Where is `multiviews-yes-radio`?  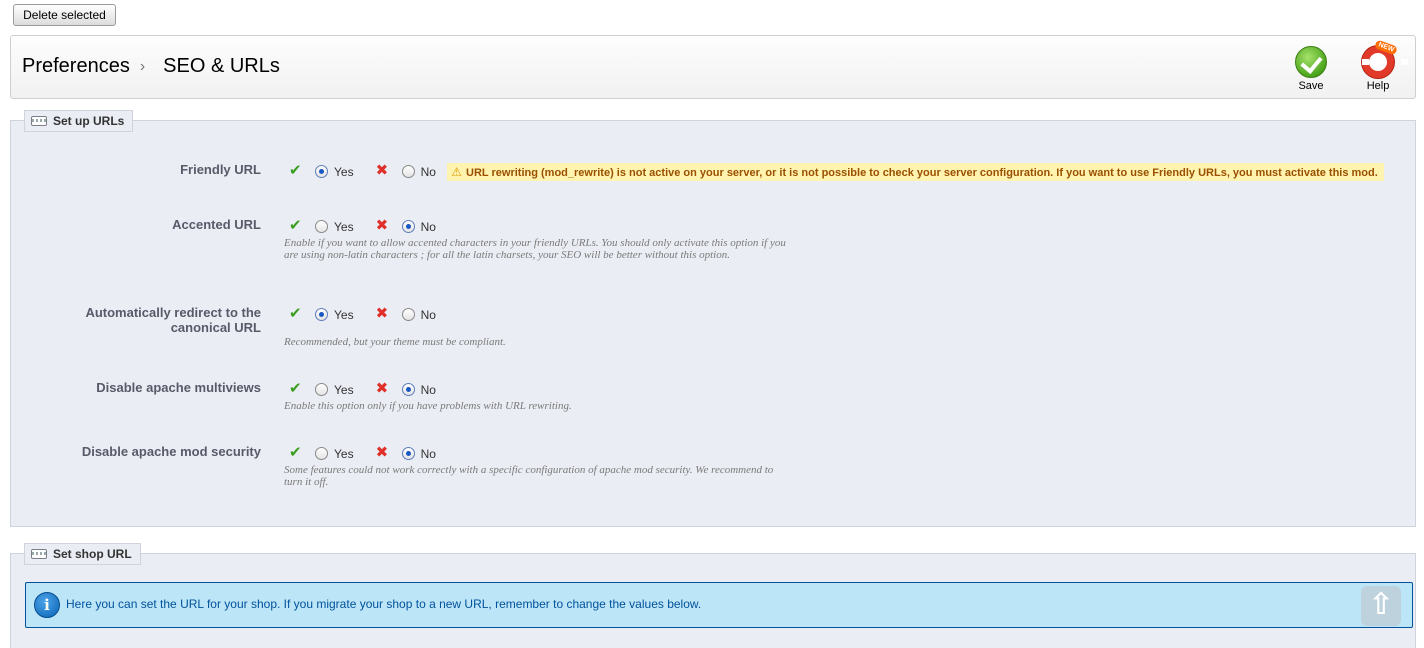
multiviews-yes-radio is located at coordinates (321, 390).